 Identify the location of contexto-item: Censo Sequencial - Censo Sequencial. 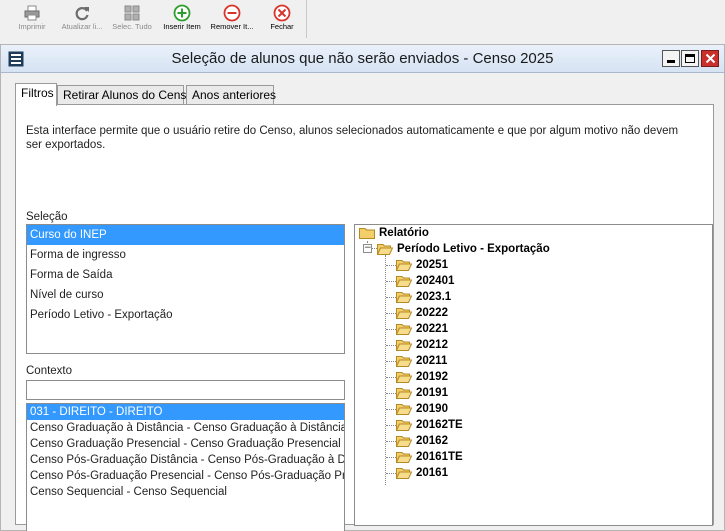
(185, 492).